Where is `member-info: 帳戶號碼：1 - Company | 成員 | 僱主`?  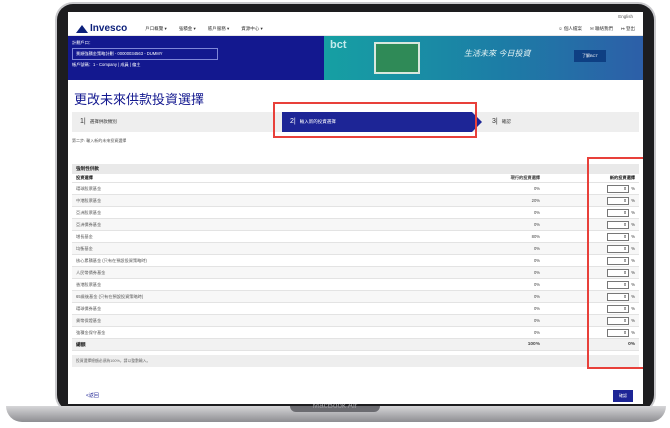
member-info: 帳戶號碼：1 - Company | 成員 | 僱主 is located at coordinates (106, 64).